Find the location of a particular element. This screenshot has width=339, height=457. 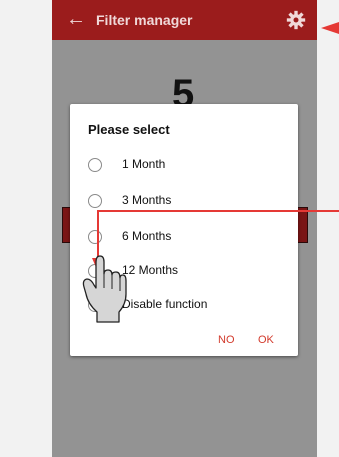

option-12-months: 12 Months is located at coordinates (183, 272).